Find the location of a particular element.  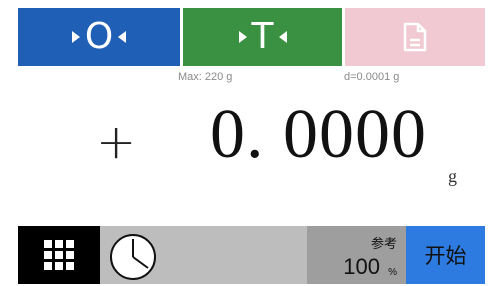

print-button is located at coordinates (413, 37).